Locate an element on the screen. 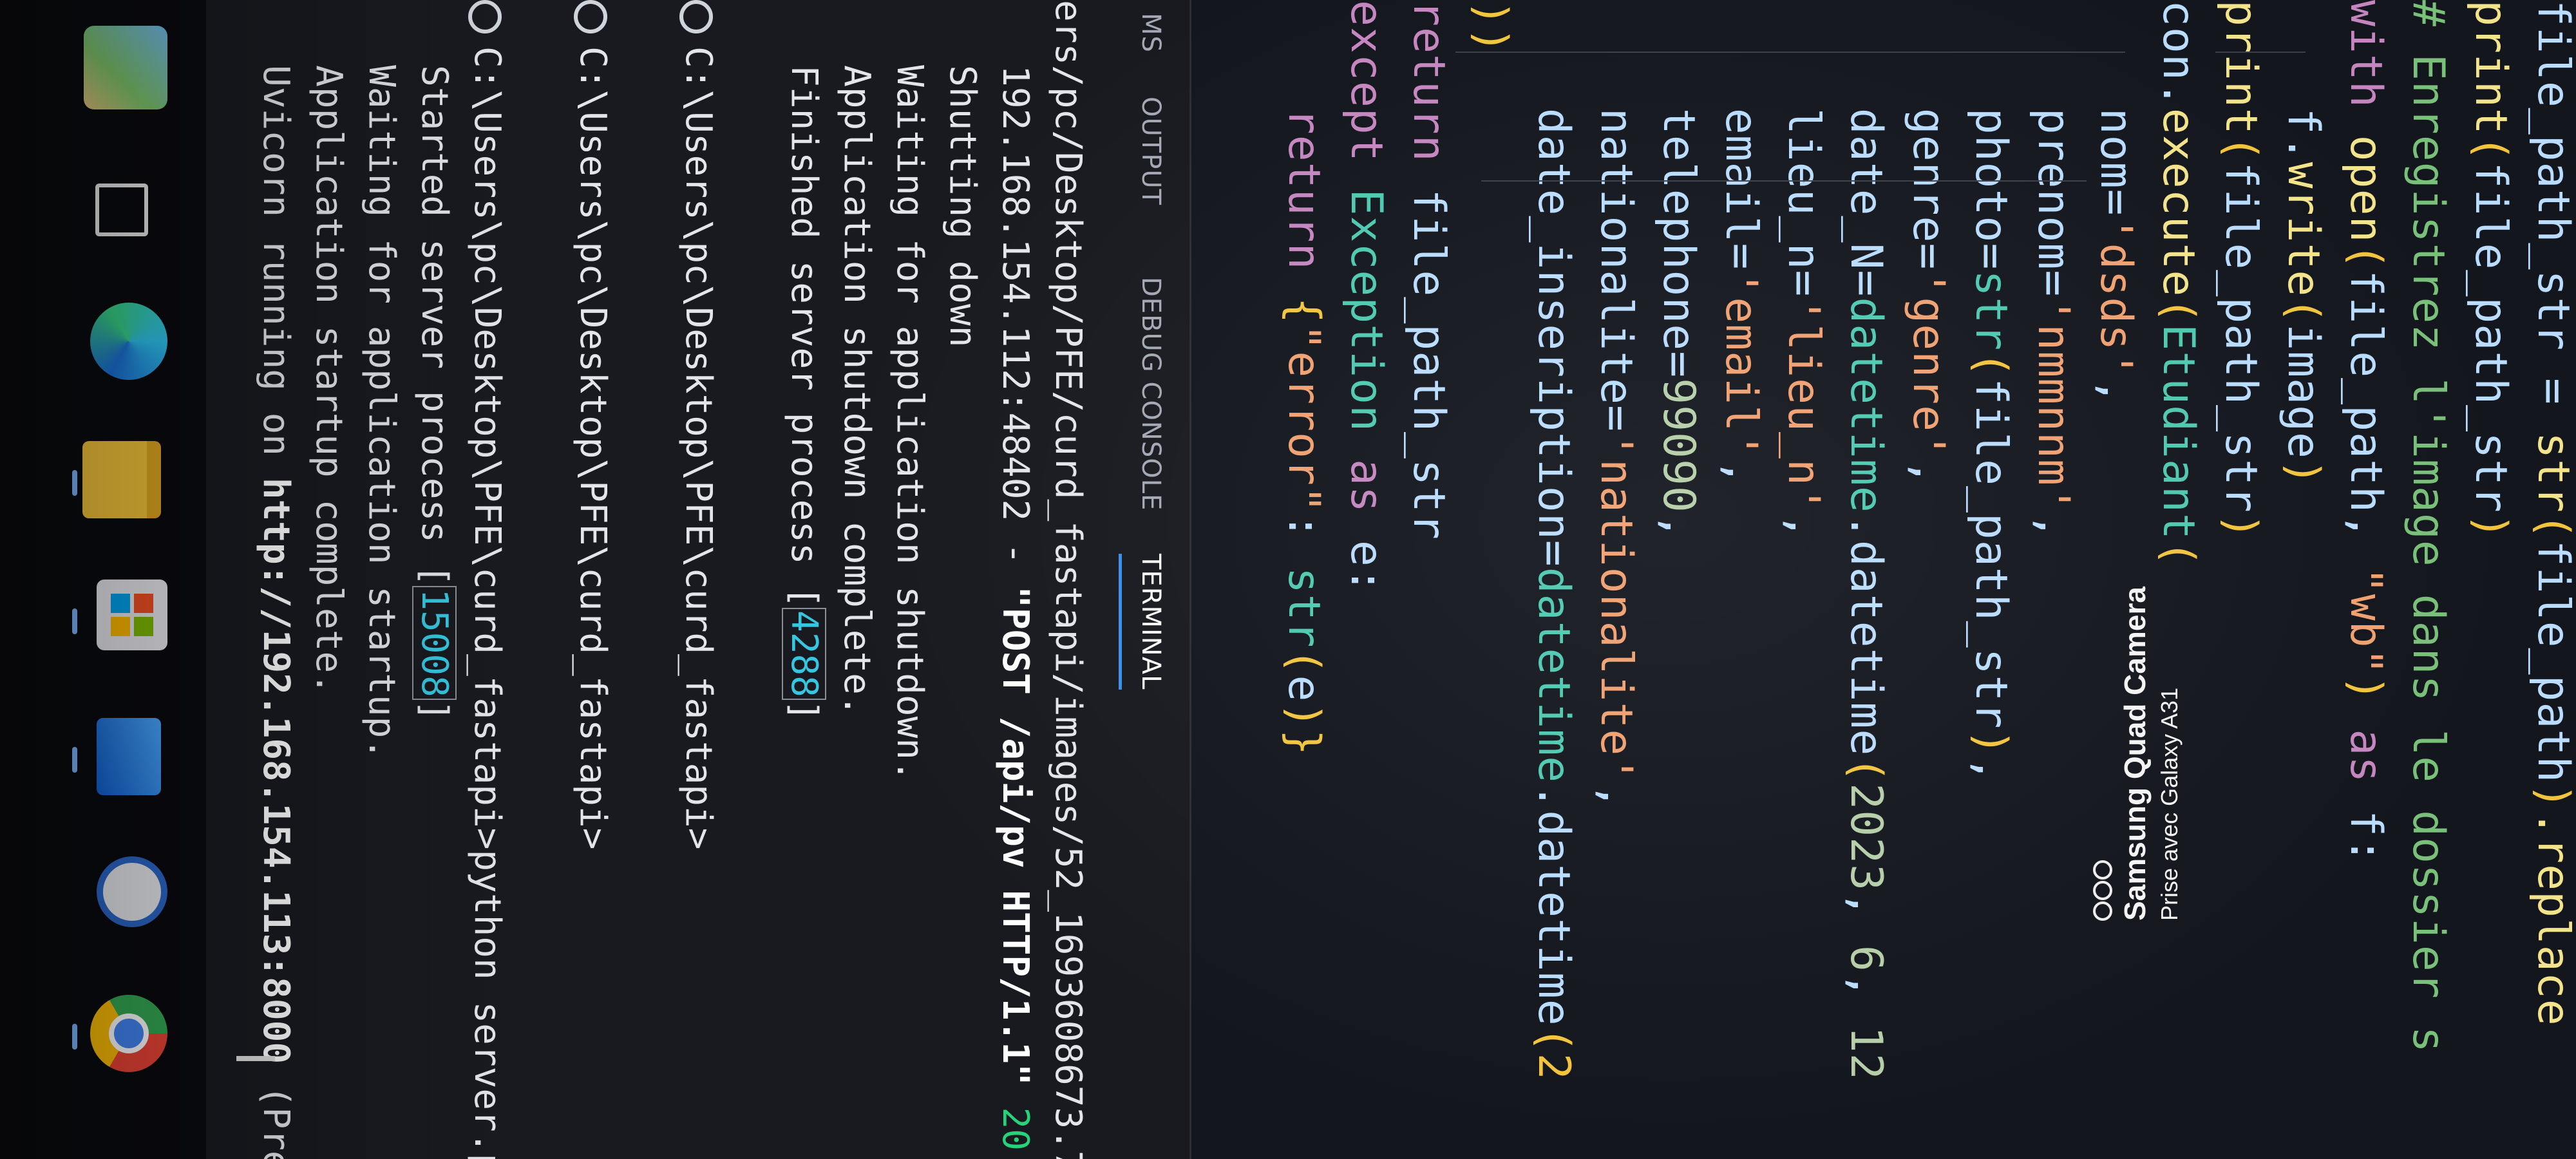  code-line: lieu_n='lieu_n', is located at coordinates (1803, 270).